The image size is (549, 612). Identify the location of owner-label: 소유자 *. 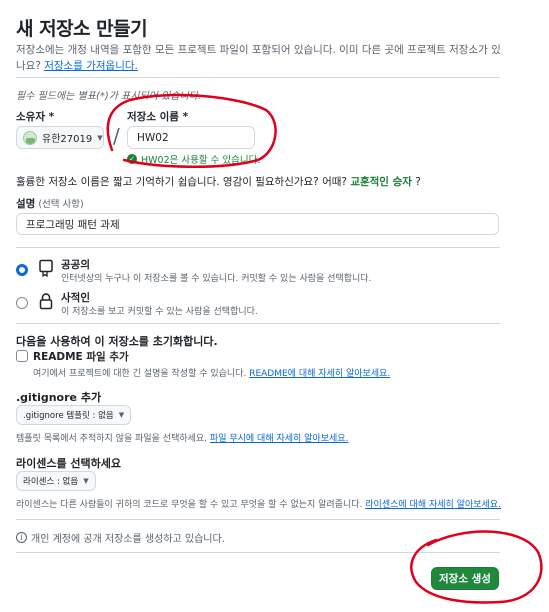
(35, 116).